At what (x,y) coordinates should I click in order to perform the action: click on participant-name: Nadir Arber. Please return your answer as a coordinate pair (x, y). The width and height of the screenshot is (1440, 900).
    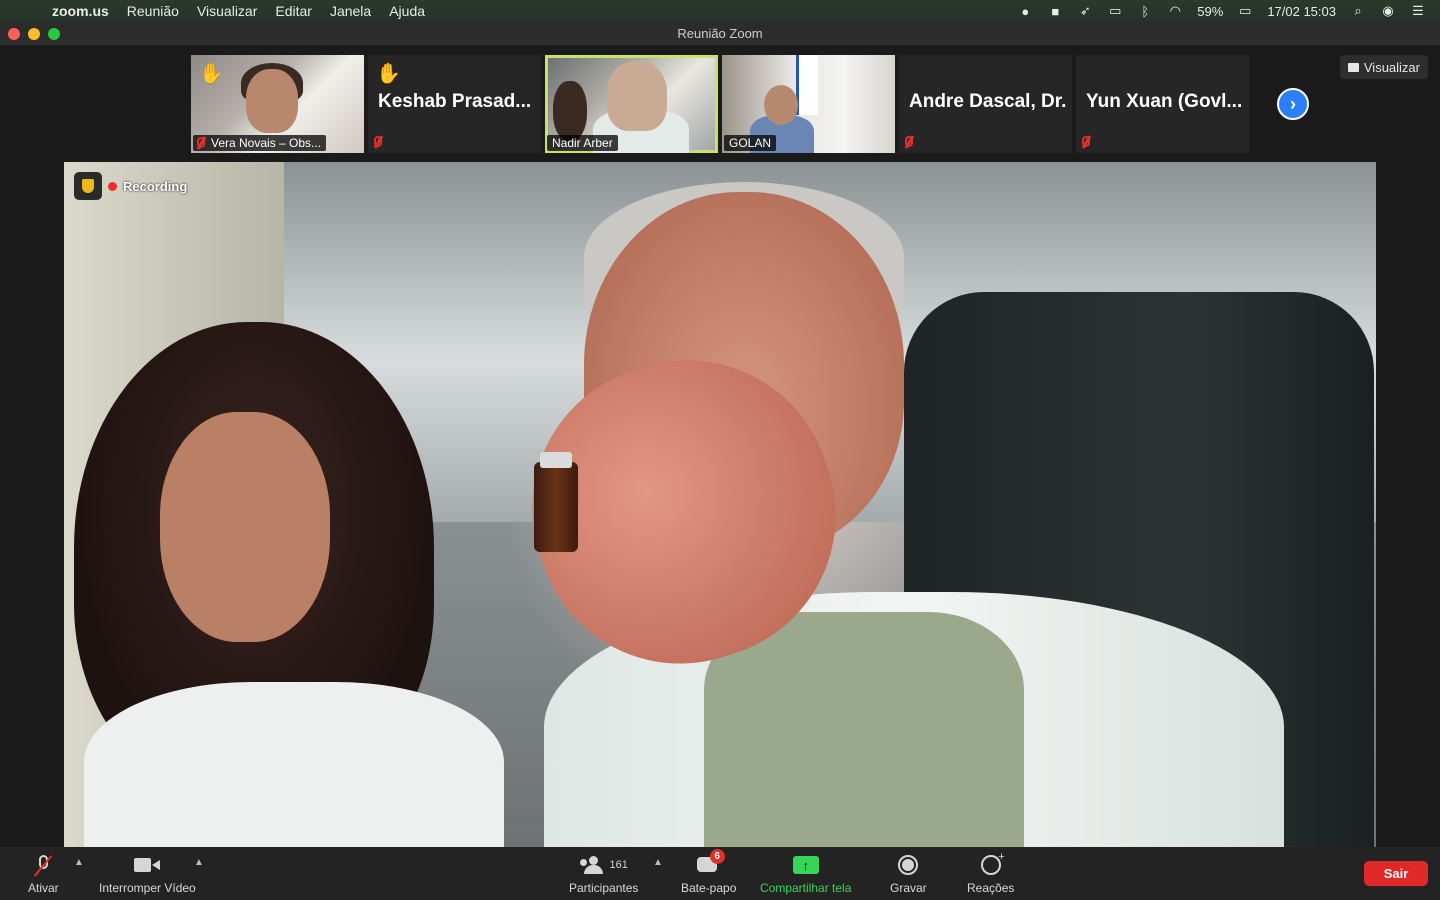
    Looking at the image, I should click on (582, 143).